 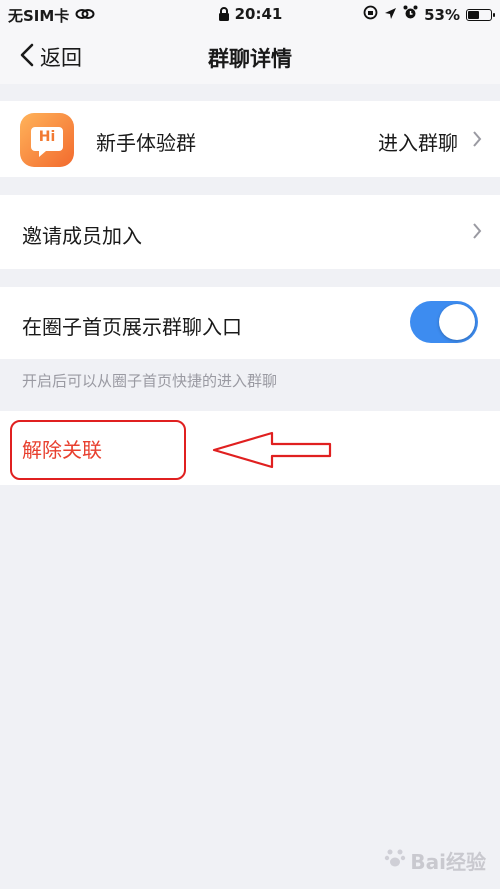 I want to click on annotation-arrow-icon, so click(x=272, y=452).